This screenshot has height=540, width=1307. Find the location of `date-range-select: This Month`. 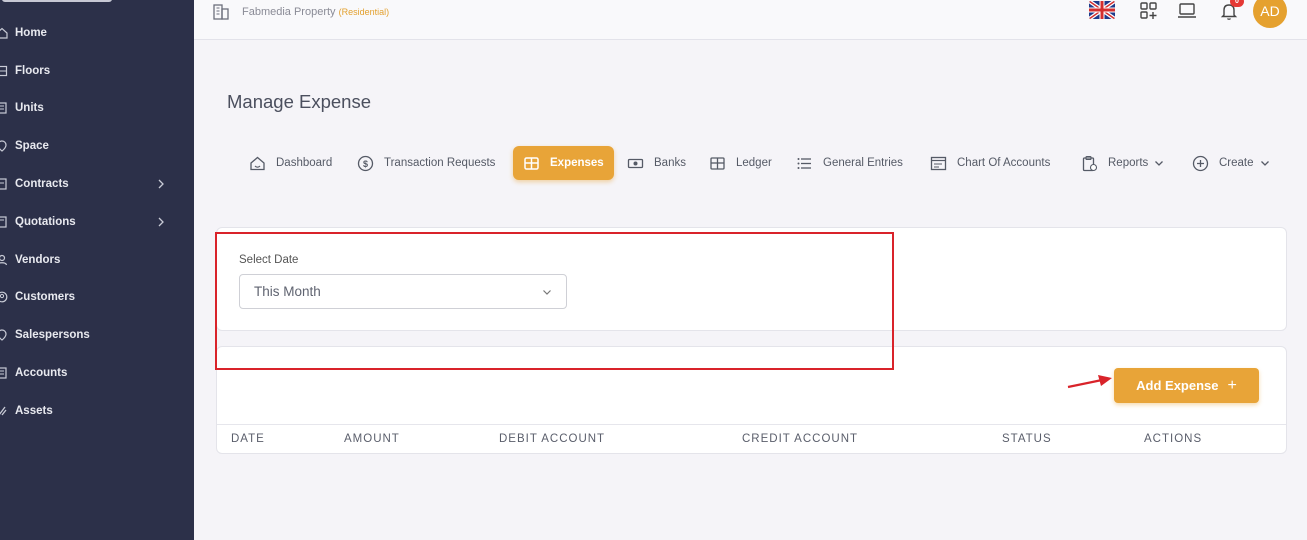

date-range-select: This Month is located at coordinates (403, 291).